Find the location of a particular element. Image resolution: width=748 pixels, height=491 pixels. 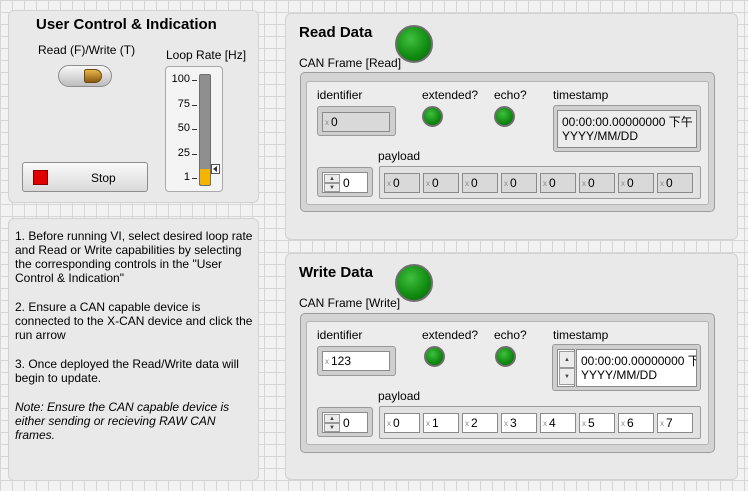

read-payload-index-value: 0 is located at coordinates (346, 183).